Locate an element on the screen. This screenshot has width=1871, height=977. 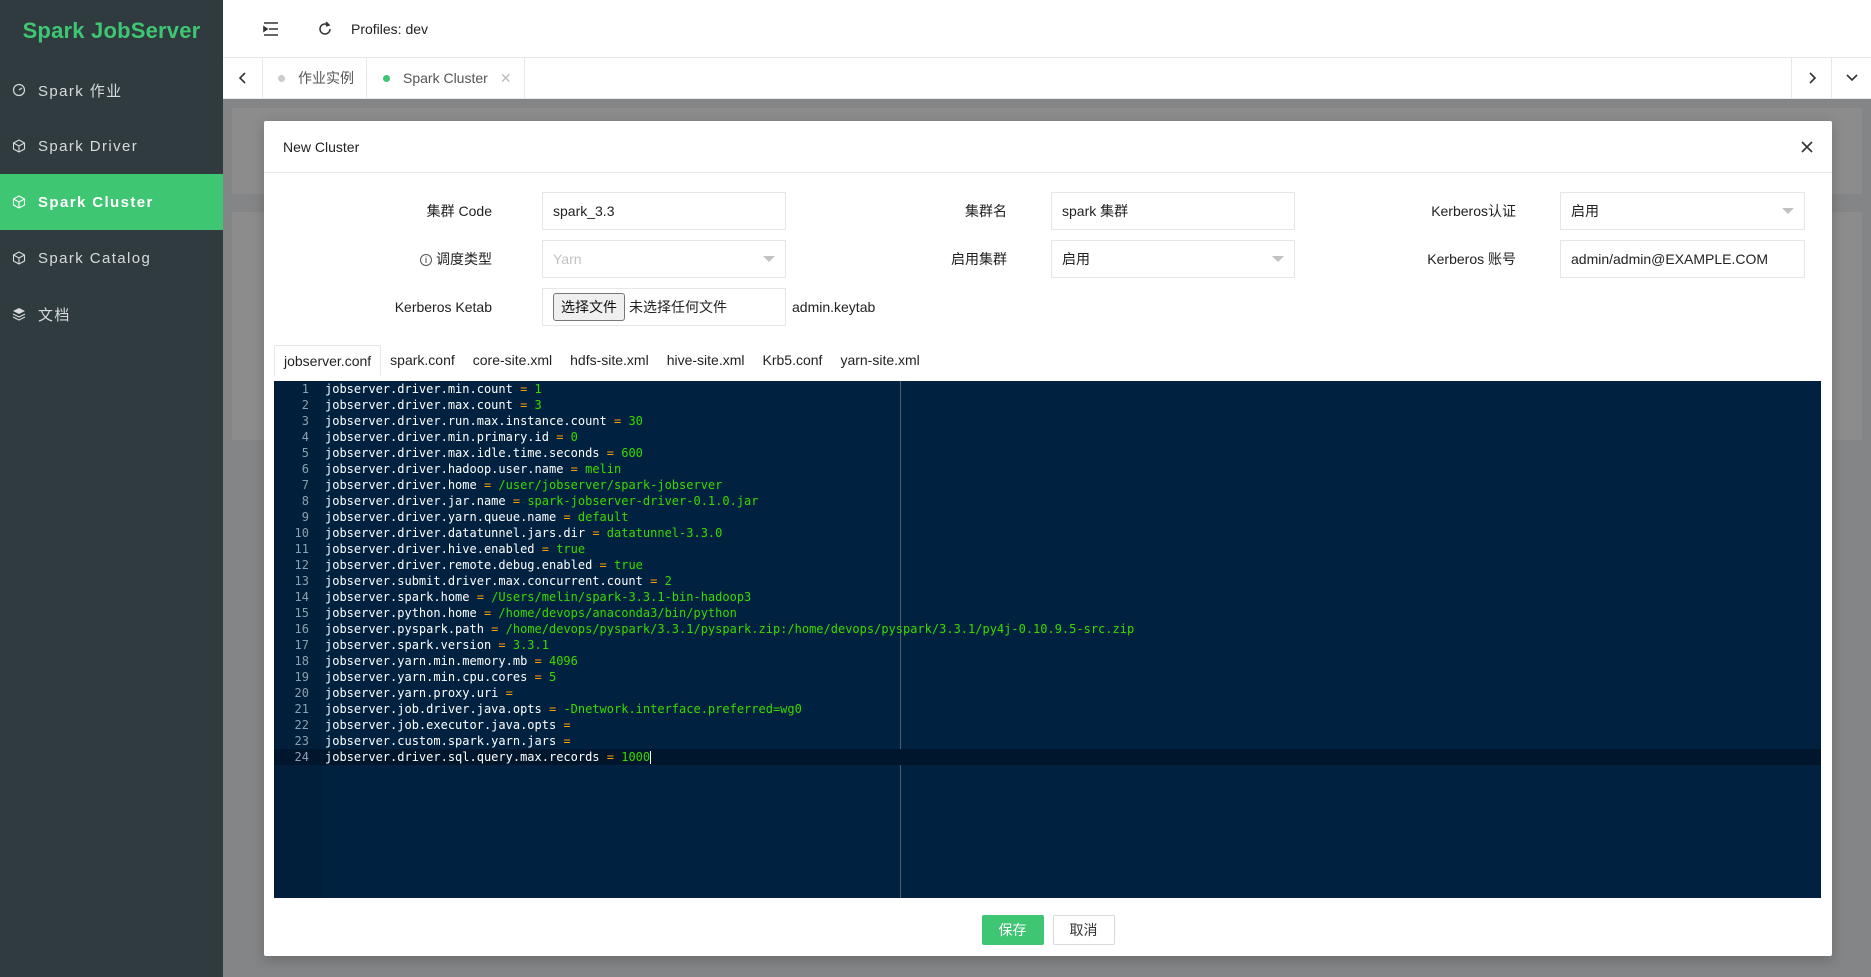
line-number: 12 is located at coordinates (301, 565).